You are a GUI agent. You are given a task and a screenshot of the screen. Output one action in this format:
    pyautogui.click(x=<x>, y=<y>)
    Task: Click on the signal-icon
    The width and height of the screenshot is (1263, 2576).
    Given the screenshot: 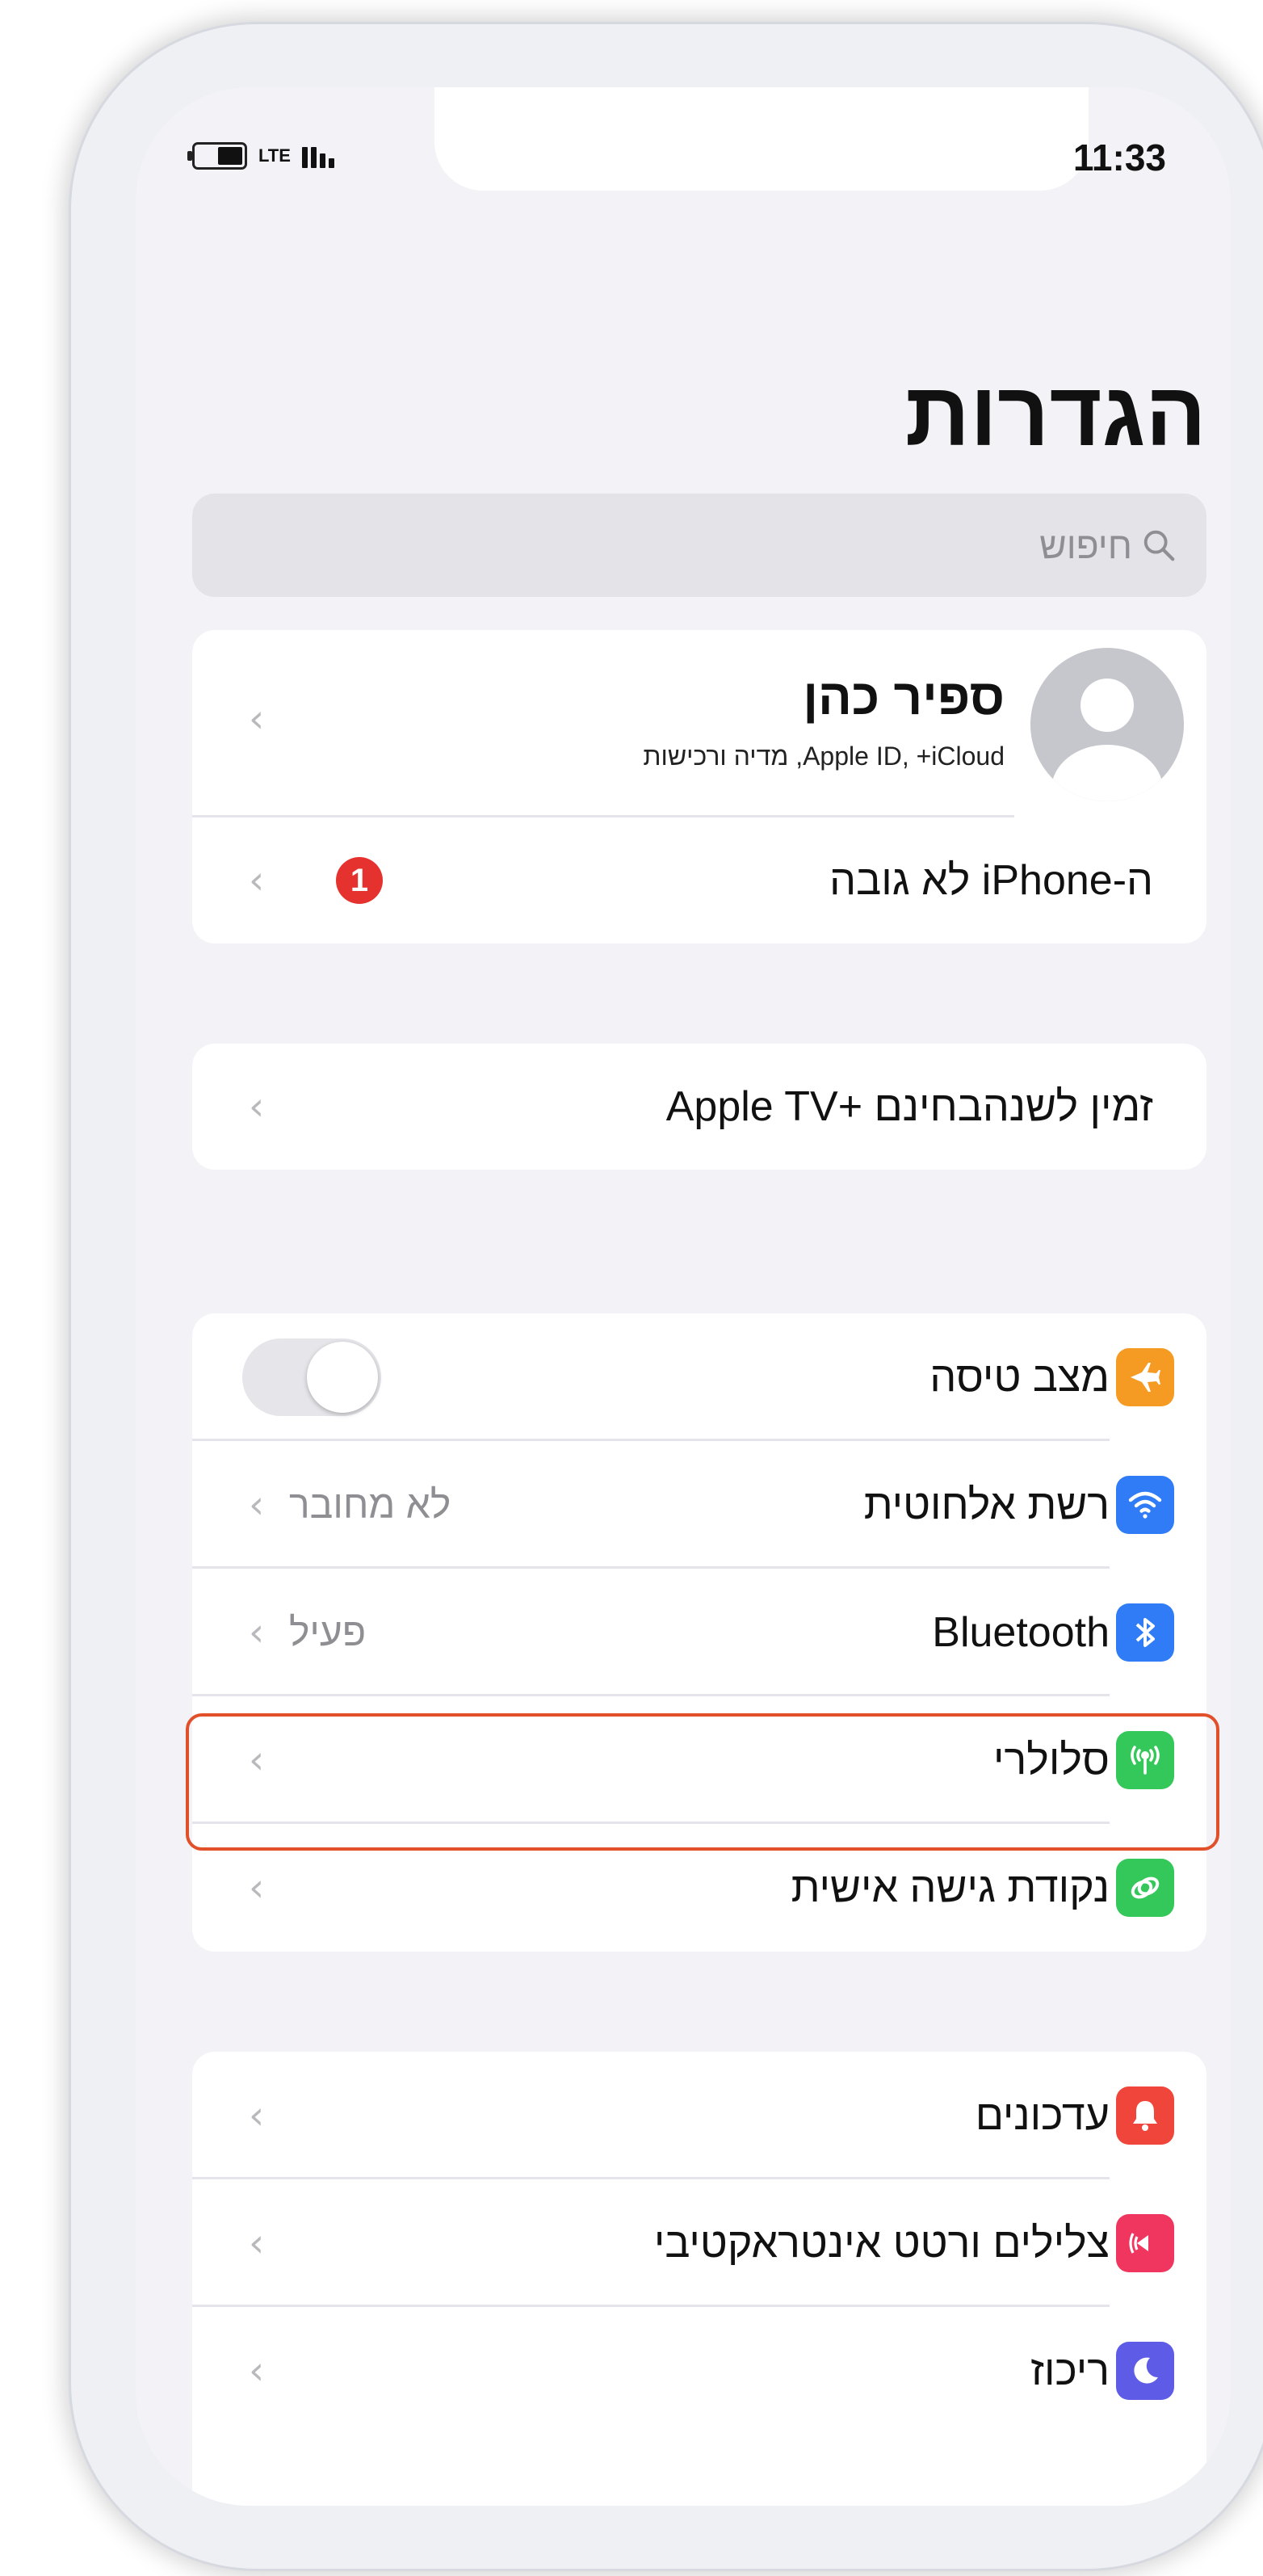 What is the action you would take?
    pyautogui.click(x=318, y=156)
    